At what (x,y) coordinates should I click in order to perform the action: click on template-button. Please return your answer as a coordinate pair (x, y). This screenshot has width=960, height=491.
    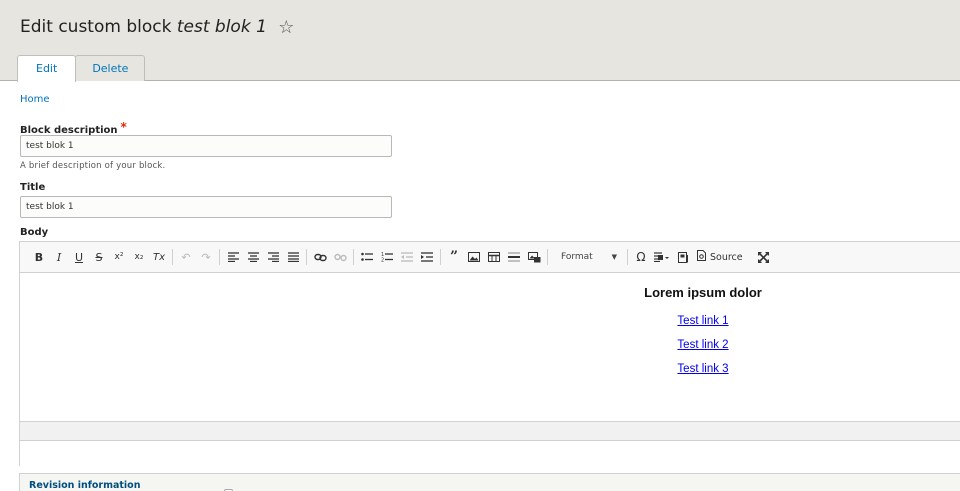
    Looking at the image, I should click on (683, 257).